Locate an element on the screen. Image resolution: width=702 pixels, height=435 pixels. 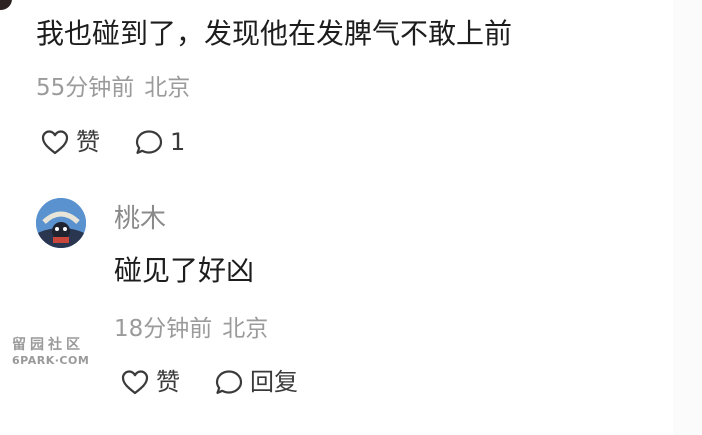
watermark: 留园社区 6PARK·COM is located at coordinates (55, 352).